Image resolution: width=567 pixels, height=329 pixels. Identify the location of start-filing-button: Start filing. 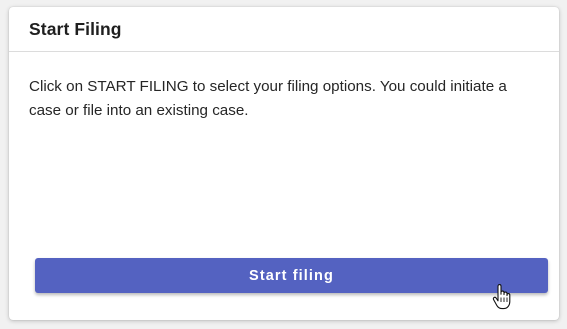
(291, 275).